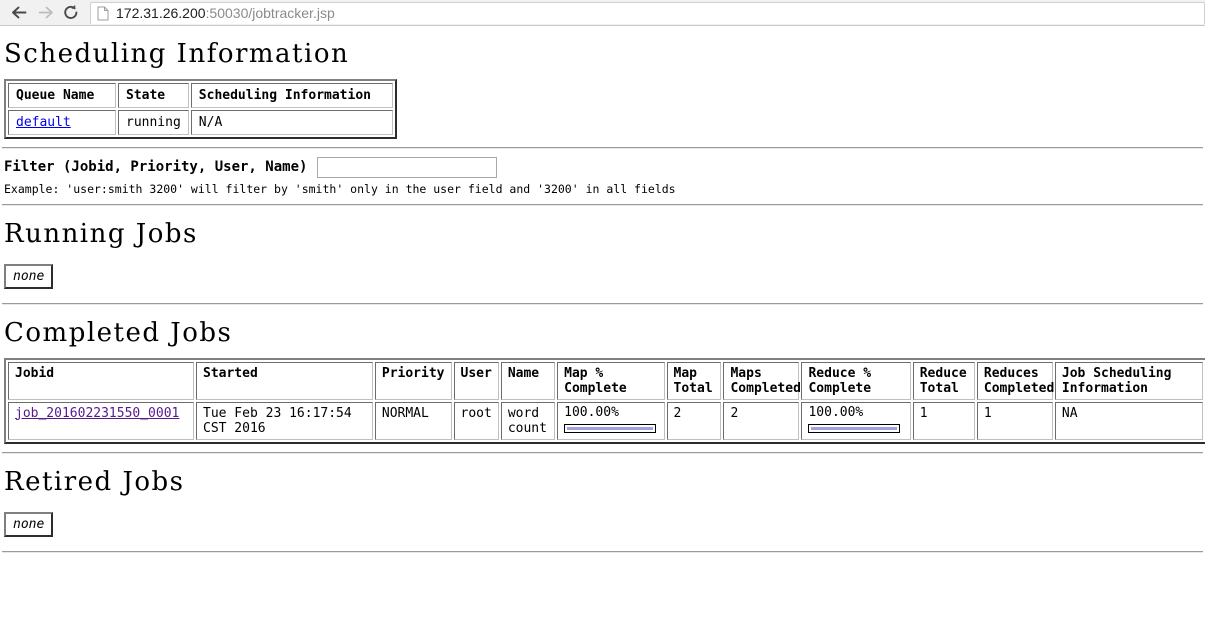 This screenshot has height=638, width=1205. Describe the element at coordinates (101, 380) in the screenshot. I see `column-header-jobid: Jobid` at that location.